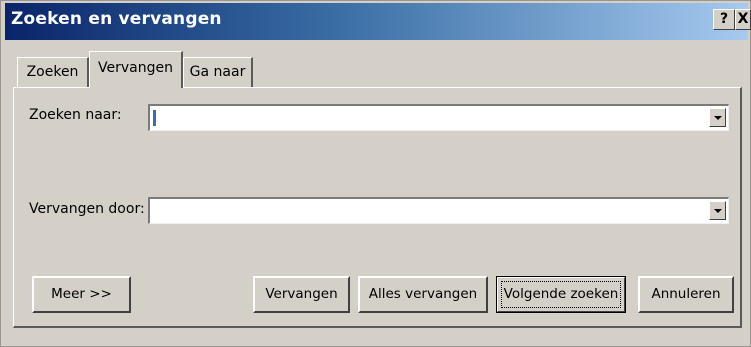 Image resolution: width=751 pixels, height=347 pixels. I want to click on replace-button: Vervangen, so click(301, 294).